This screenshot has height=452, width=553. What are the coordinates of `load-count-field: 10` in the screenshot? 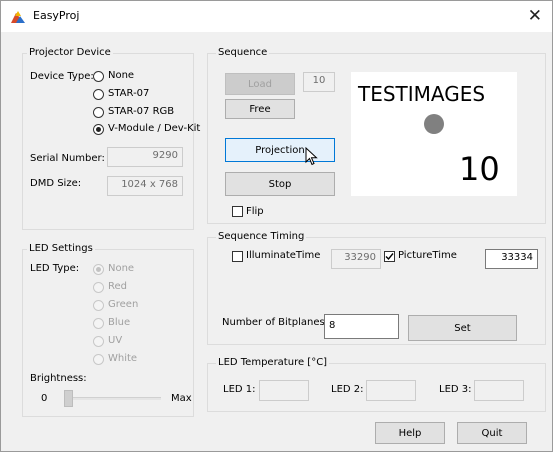 It's located at (319, 82).